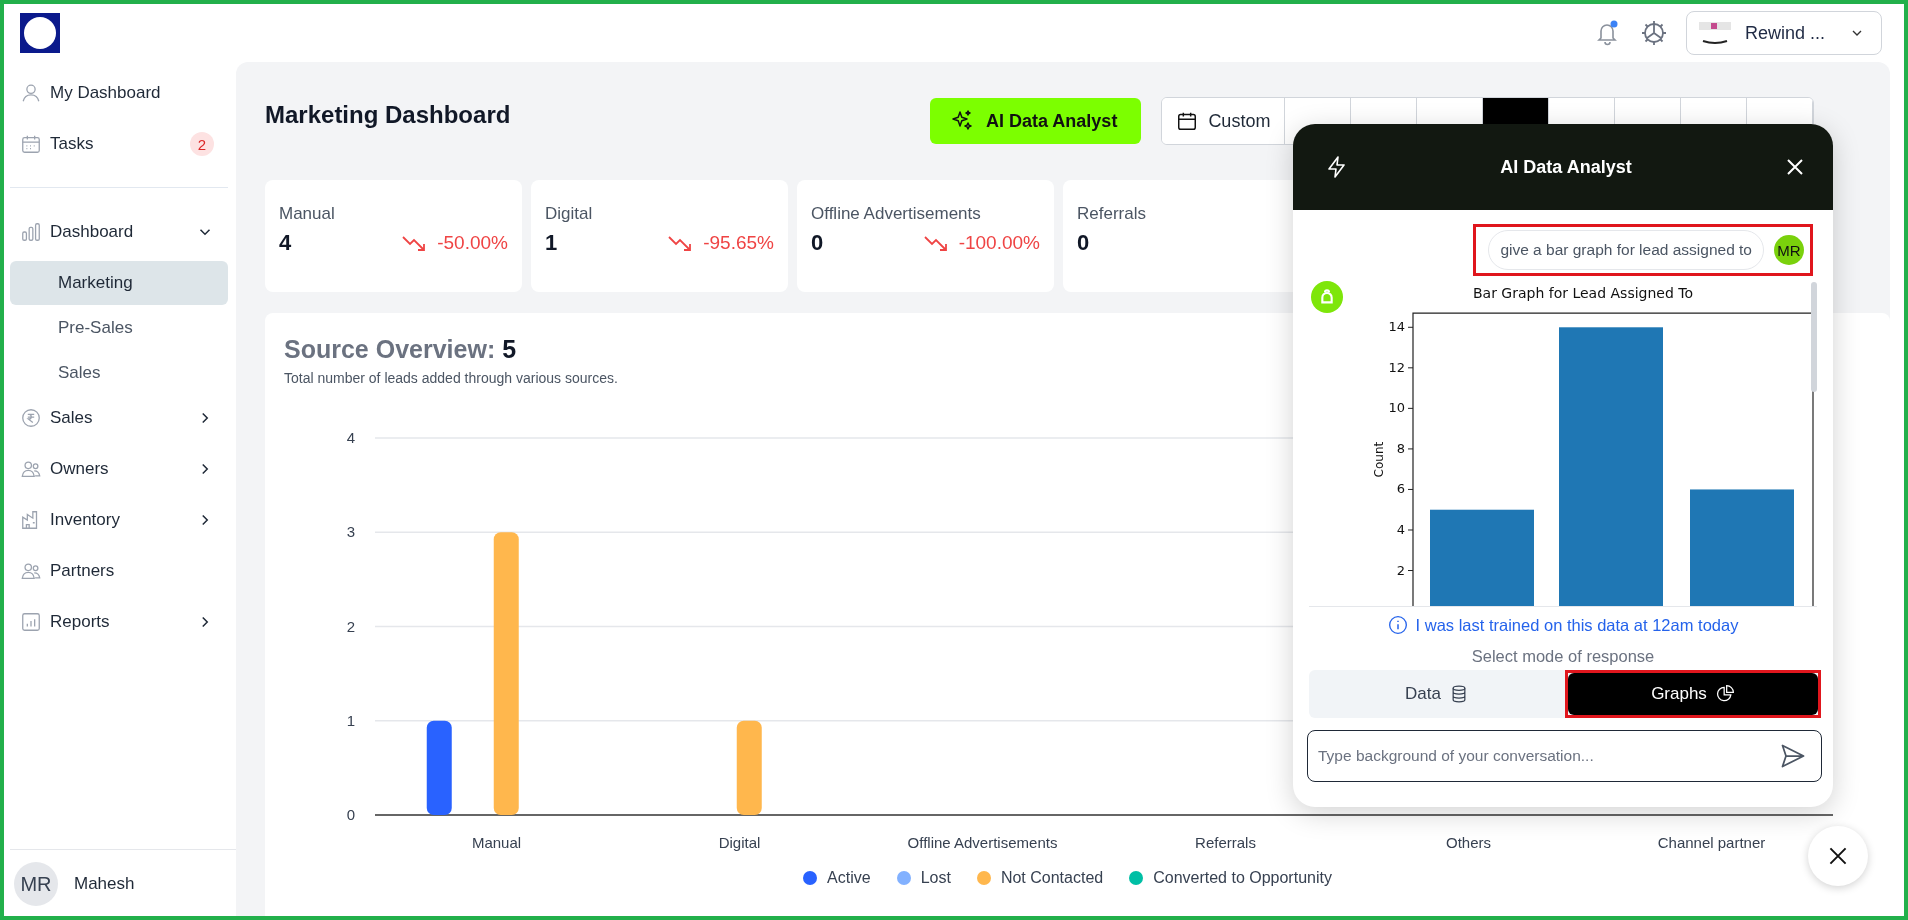  What do you see at coordinates (1379, 459) in the screenshot?
I see `axis-title: Count` at bounding box center [1379, 459].